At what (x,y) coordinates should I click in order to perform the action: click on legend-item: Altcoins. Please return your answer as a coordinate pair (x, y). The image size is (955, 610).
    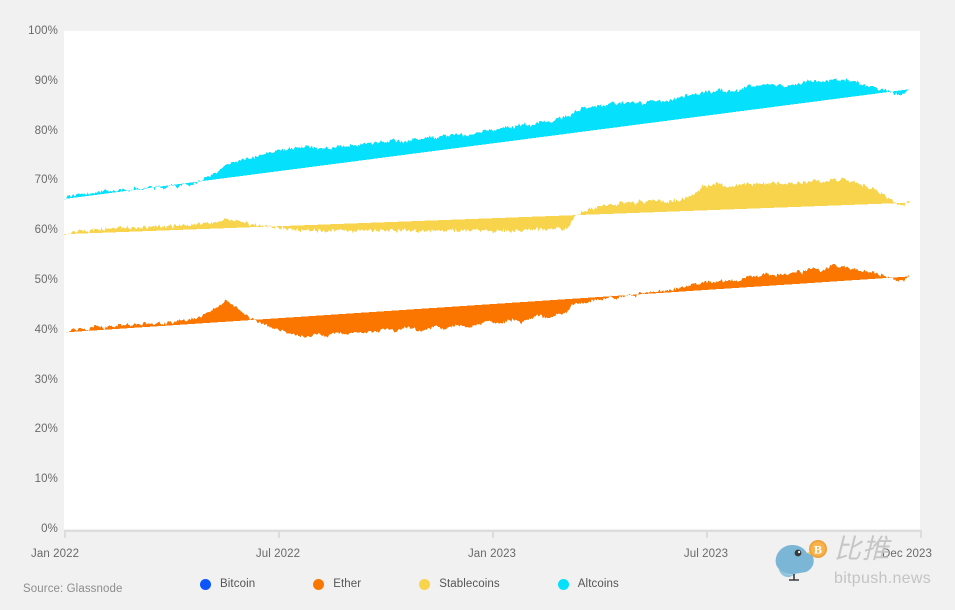
    Looking at the image, I should click on (588, 584).